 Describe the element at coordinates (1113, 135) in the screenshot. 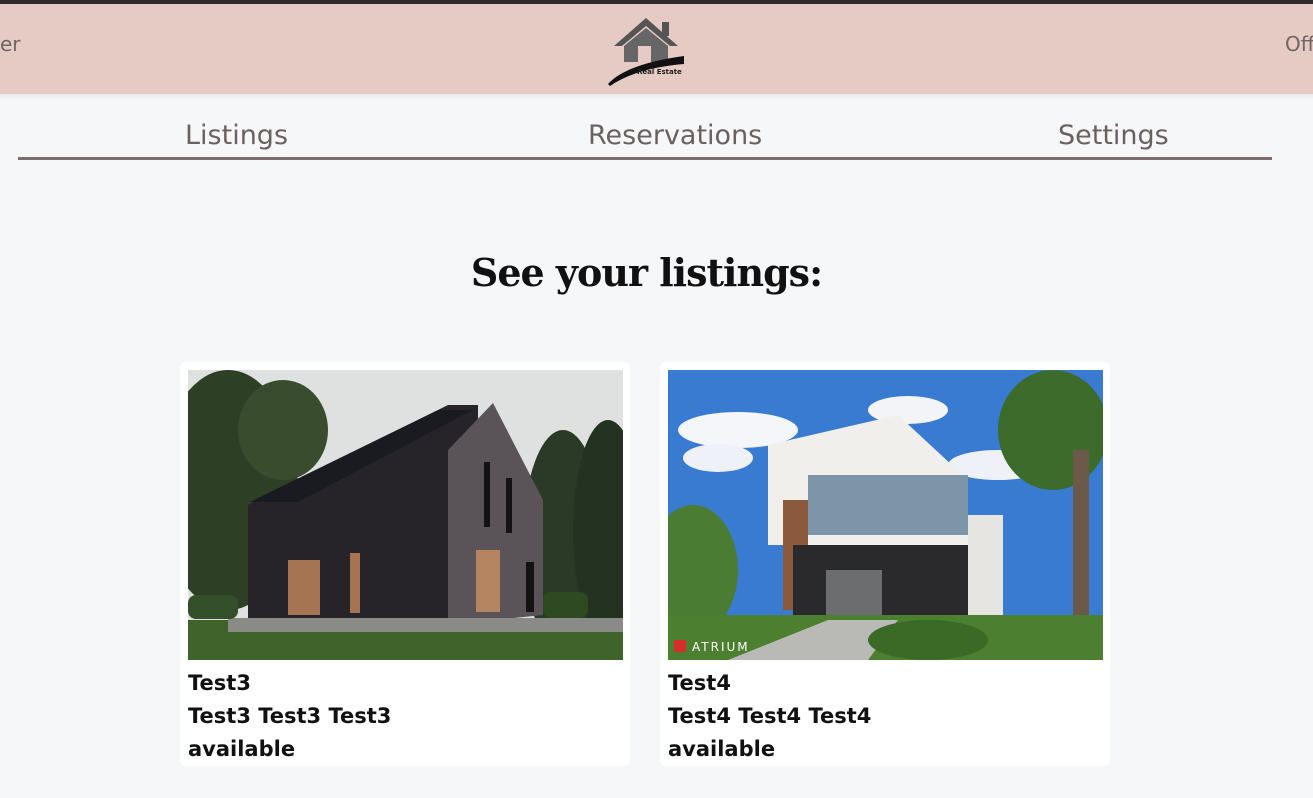

I see `tab-settings: Settings` at that location.